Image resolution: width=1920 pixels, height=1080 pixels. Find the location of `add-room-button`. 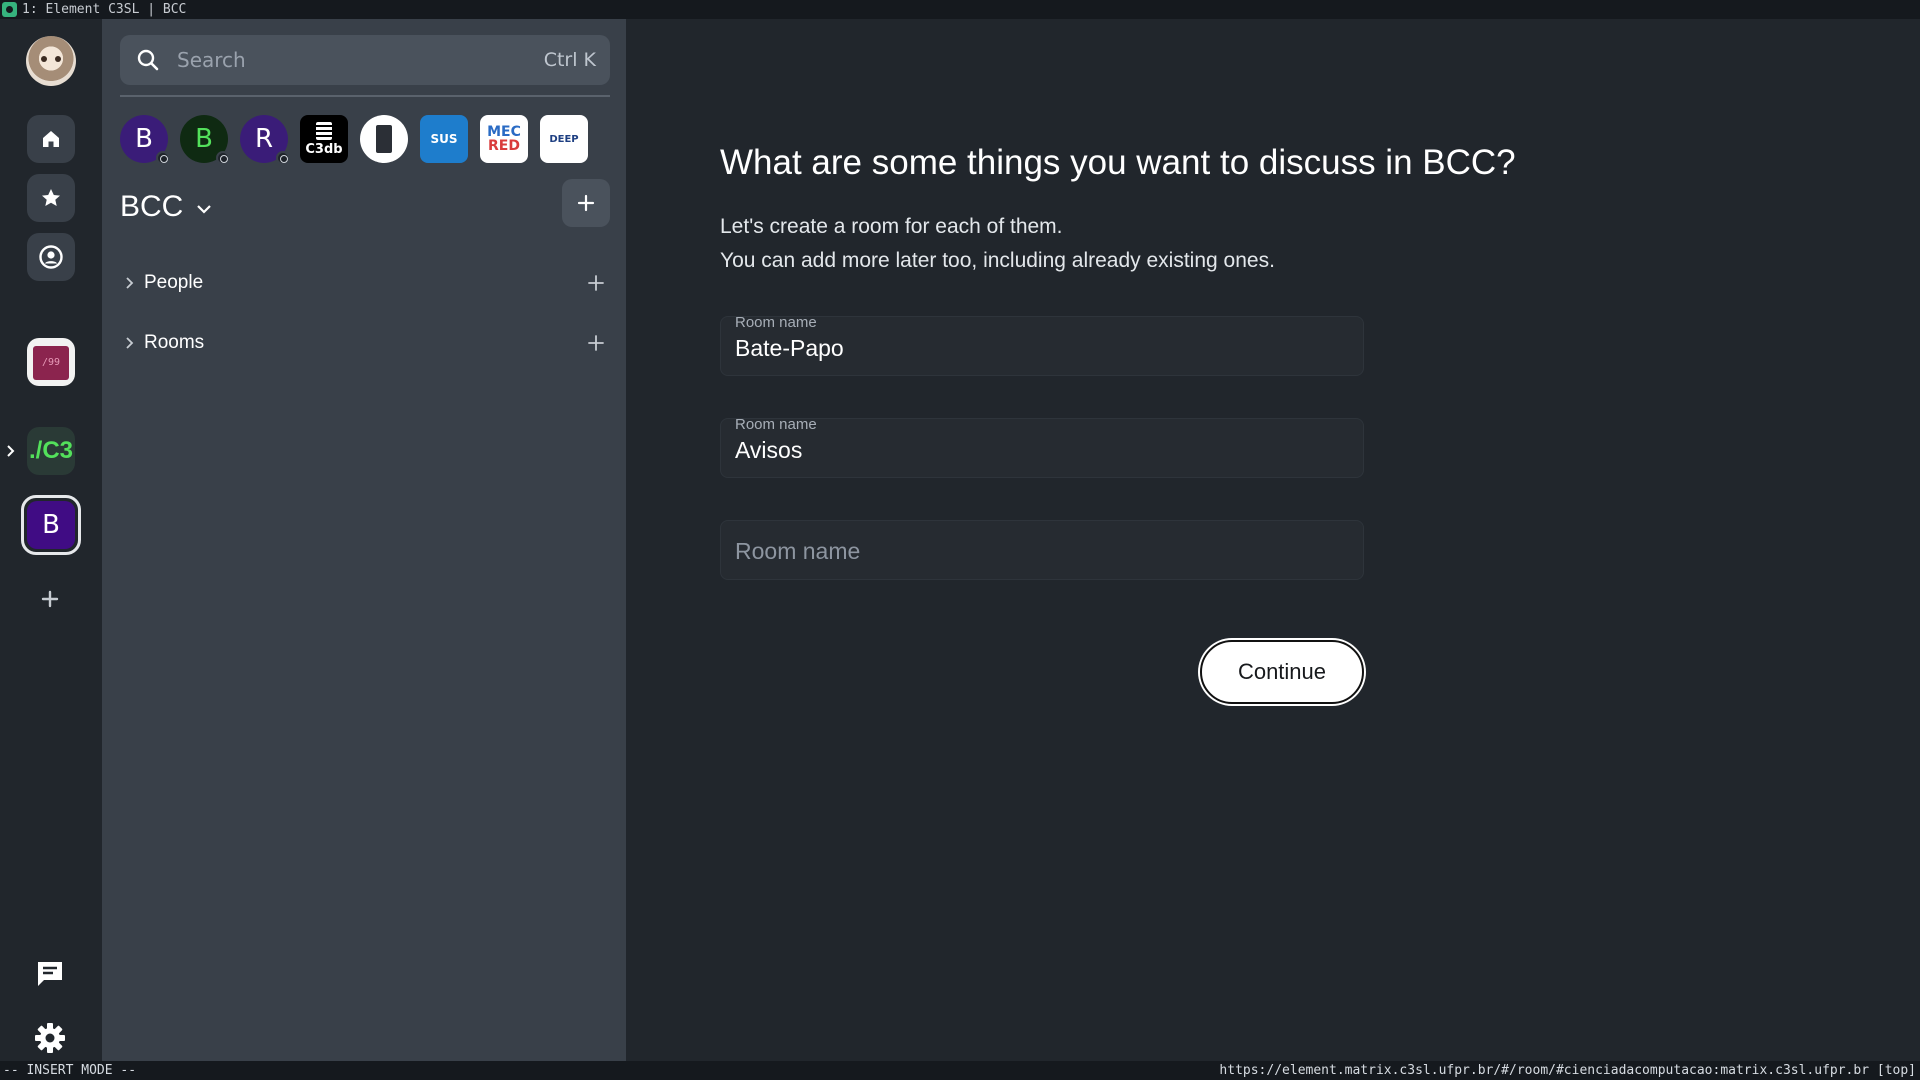

add-room-button is located at coordinates (586, 203).